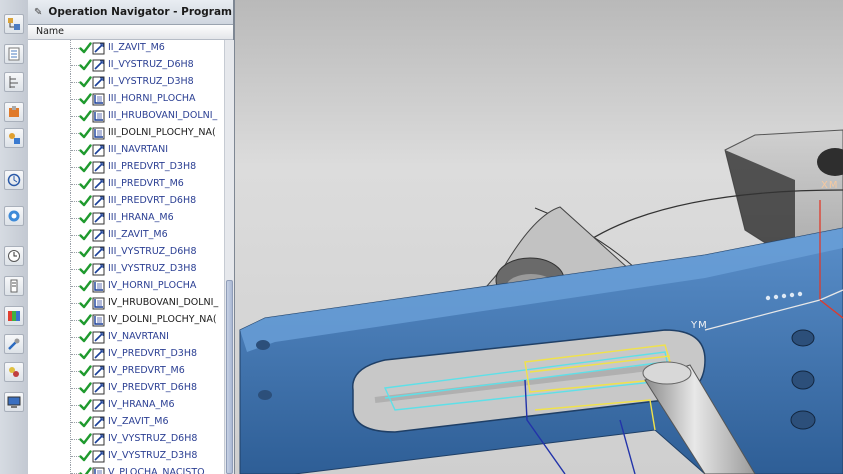 This screenshot has height=474, width=843. I want to click on constraint-icon, so click(14, 286).